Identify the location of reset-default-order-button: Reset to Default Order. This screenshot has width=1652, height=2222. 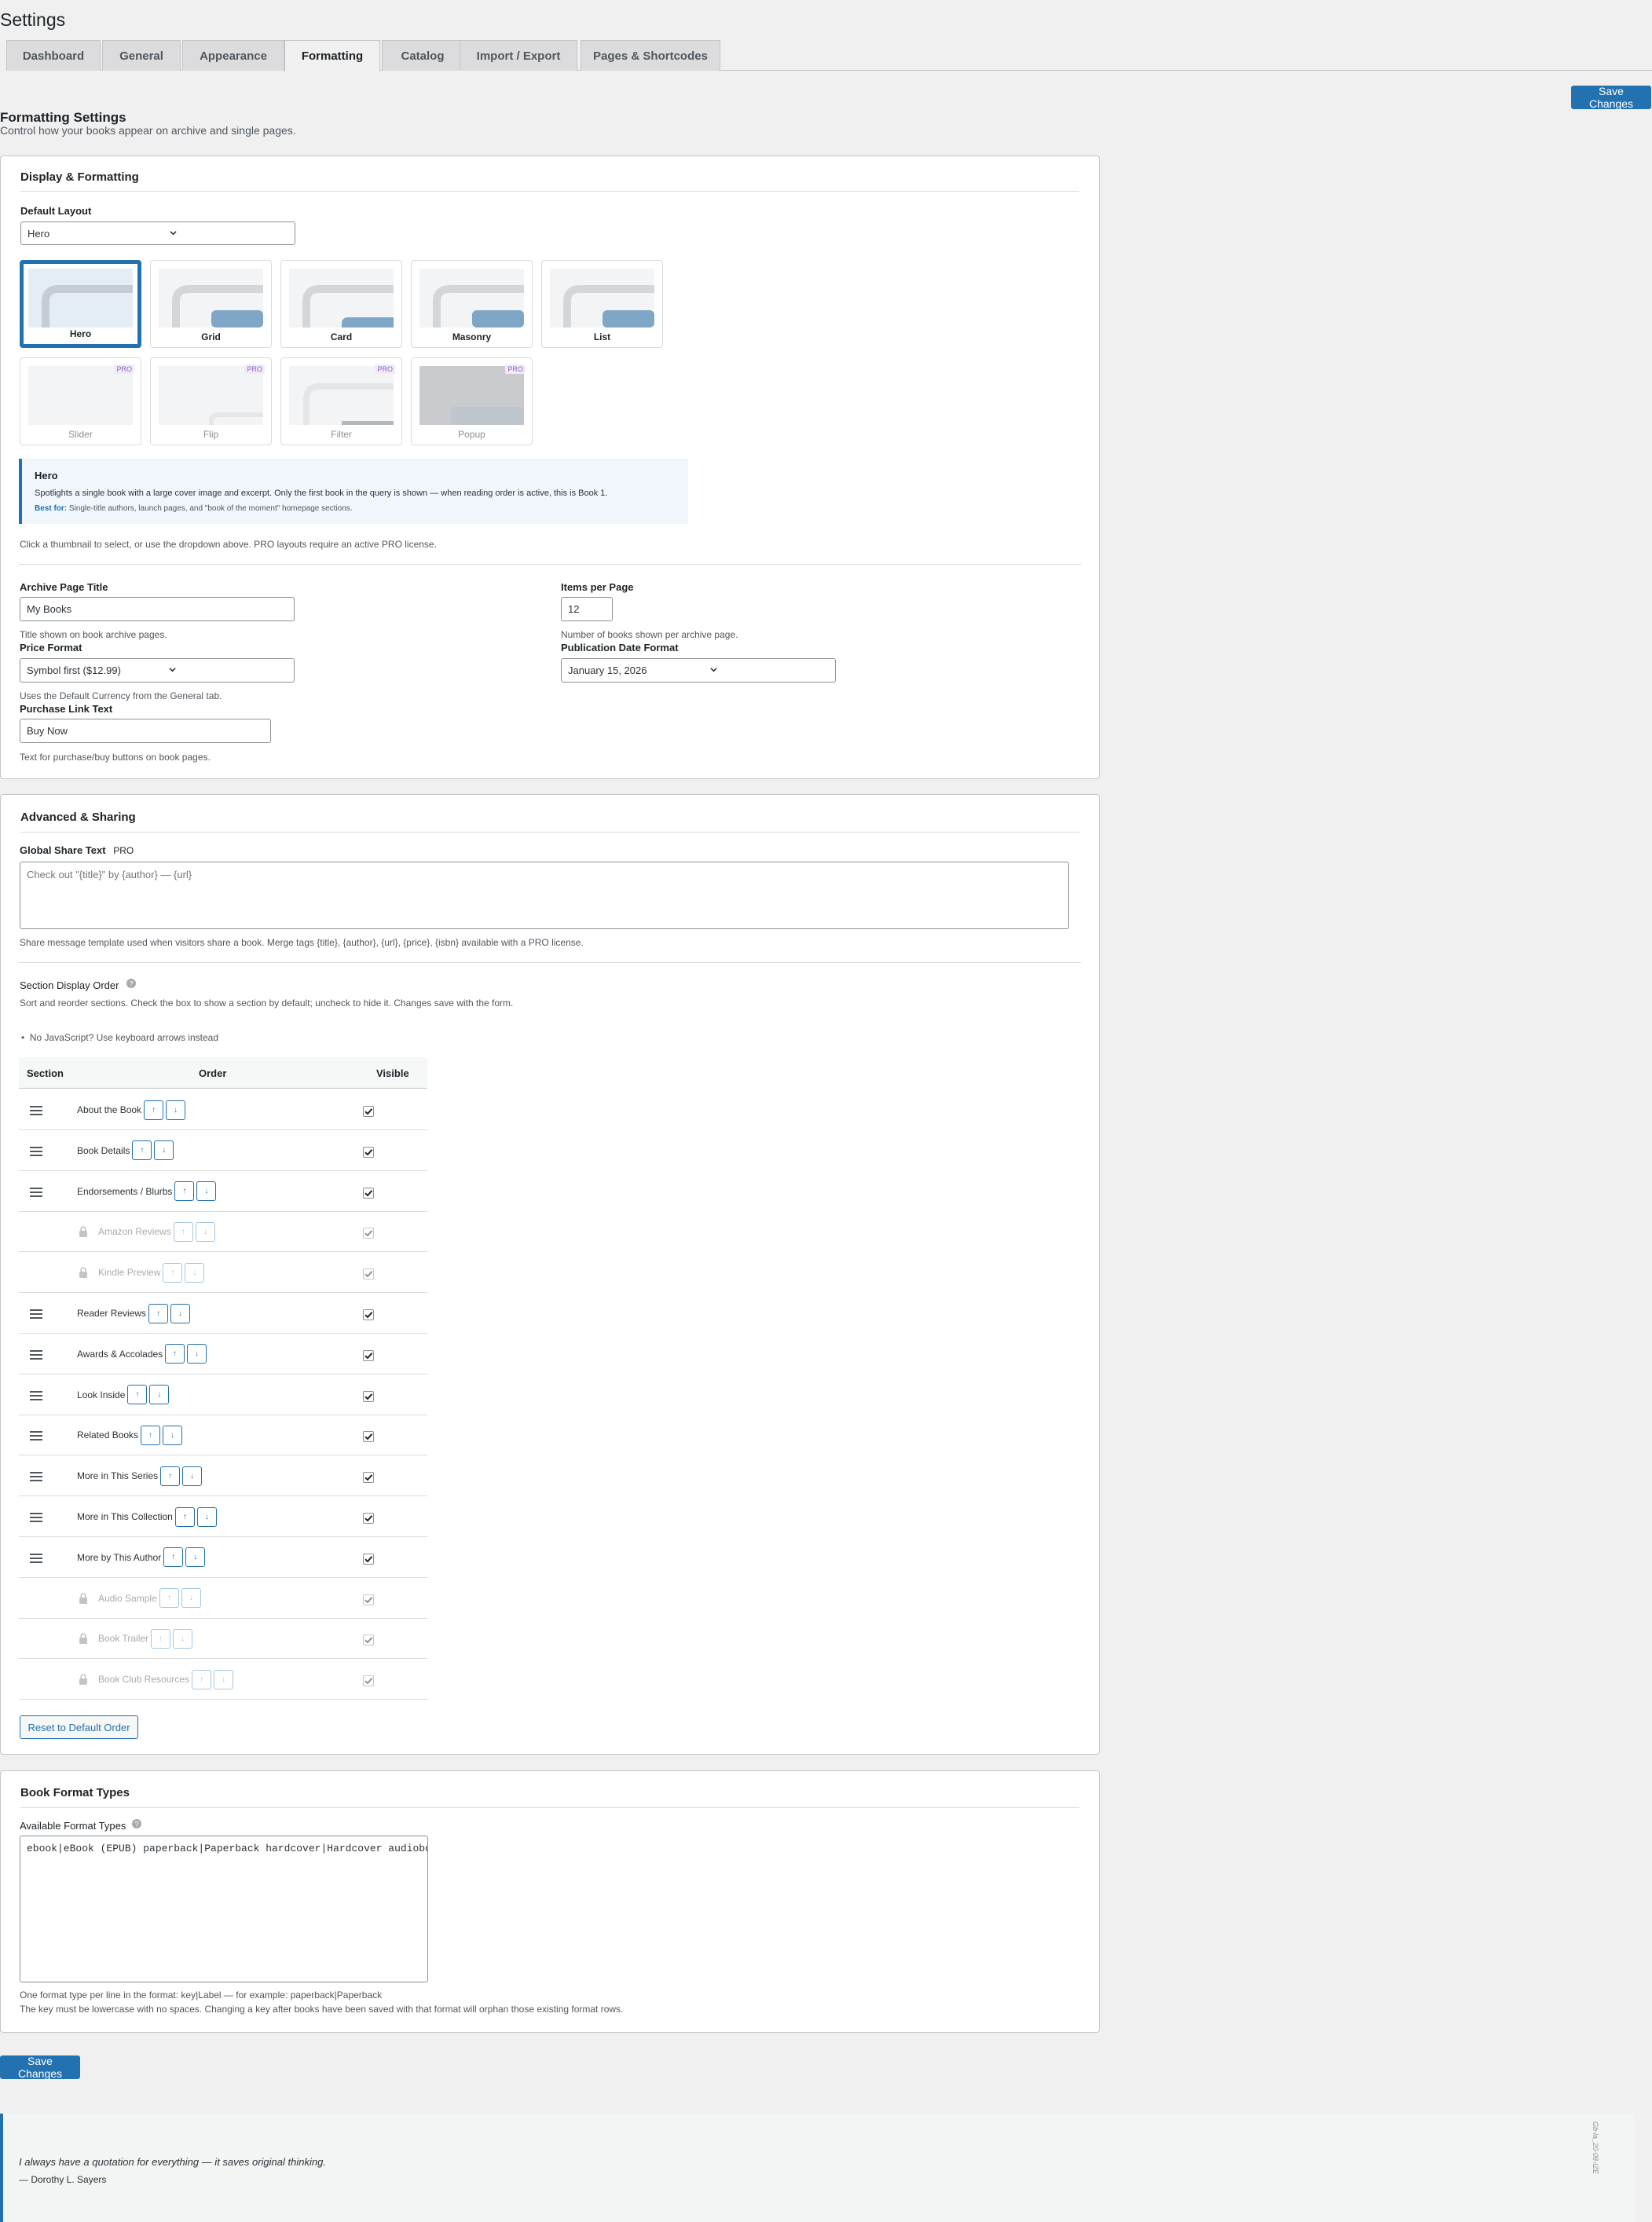
(79, 1727).